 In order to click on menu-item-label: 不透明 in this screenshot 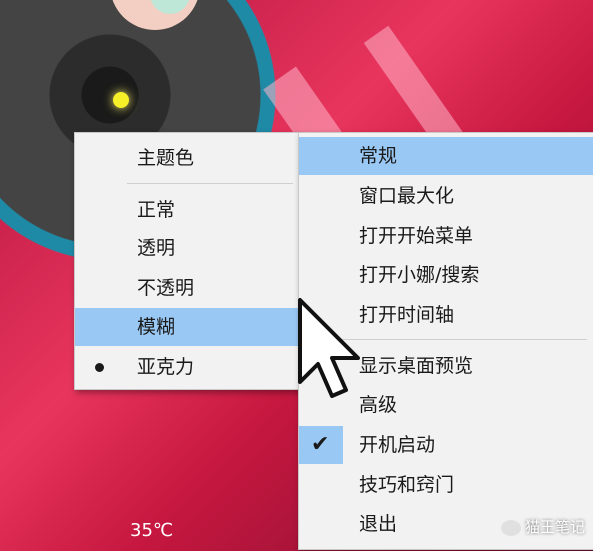, I will do `click(166, 288)`.